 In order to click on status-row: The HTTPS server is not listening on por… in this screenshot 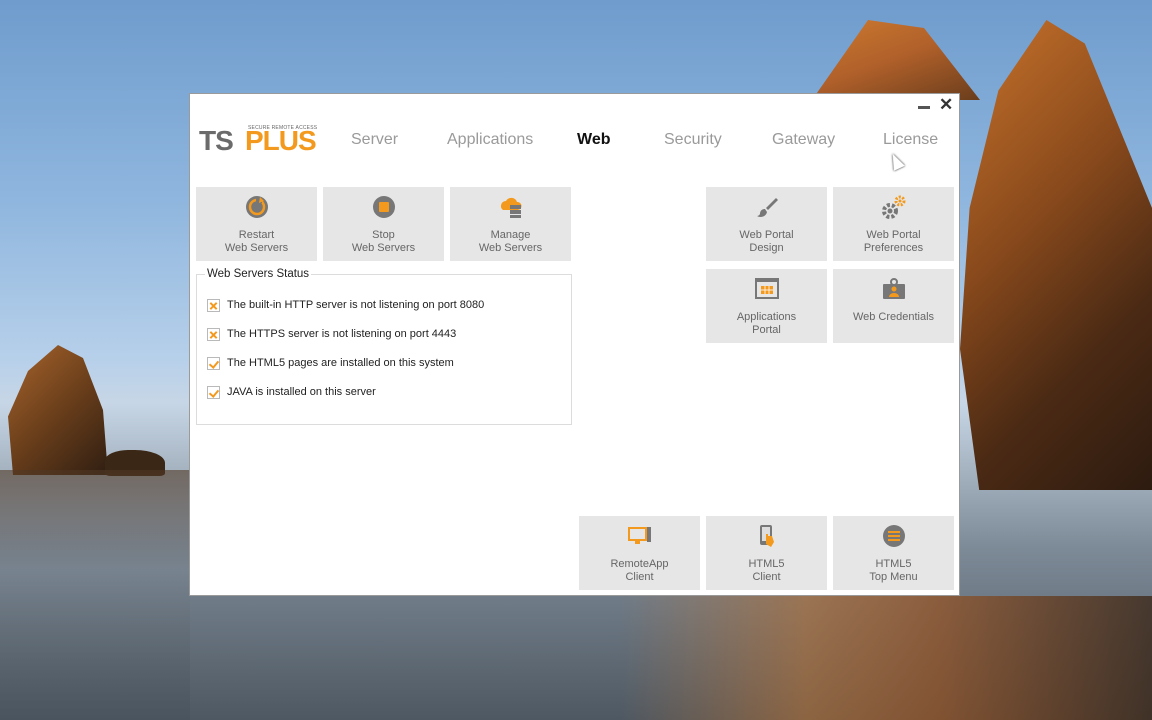, I will do `click(331, 334)`.